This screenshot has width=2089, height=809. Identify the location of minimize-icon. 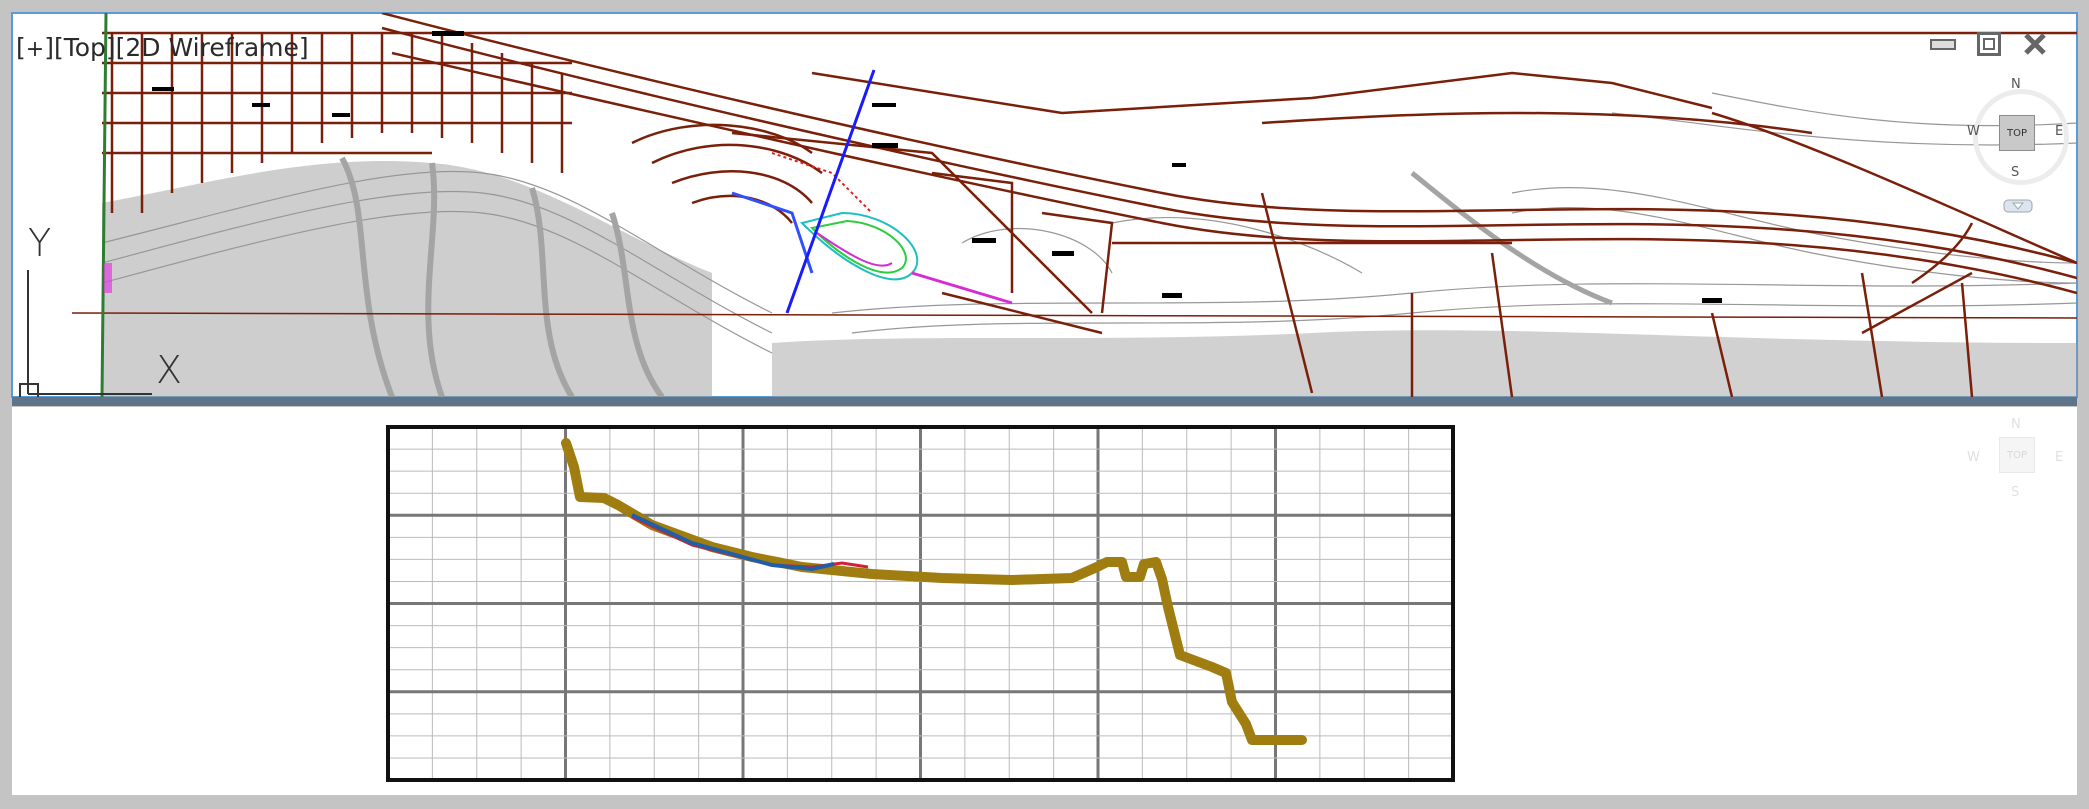
(1943, 44).